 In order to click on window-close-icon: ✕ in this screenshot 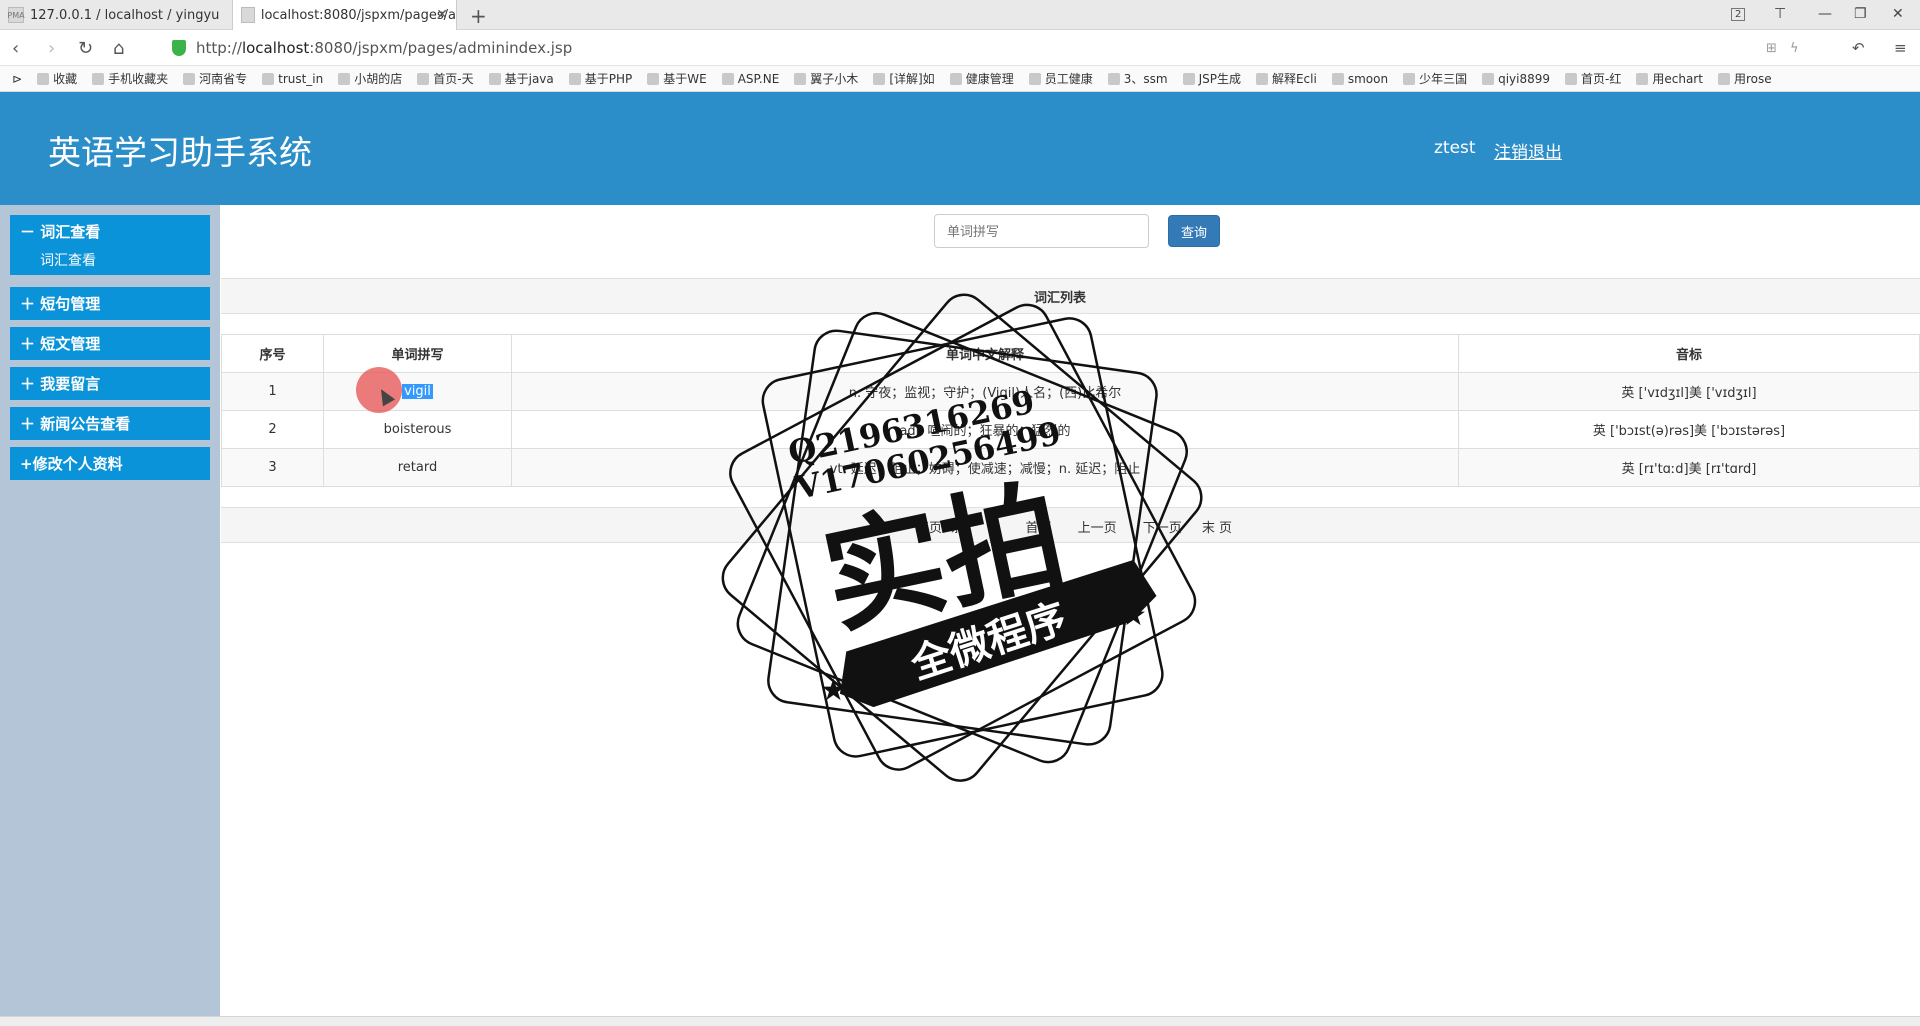, I will do `click(1898, 14)`.